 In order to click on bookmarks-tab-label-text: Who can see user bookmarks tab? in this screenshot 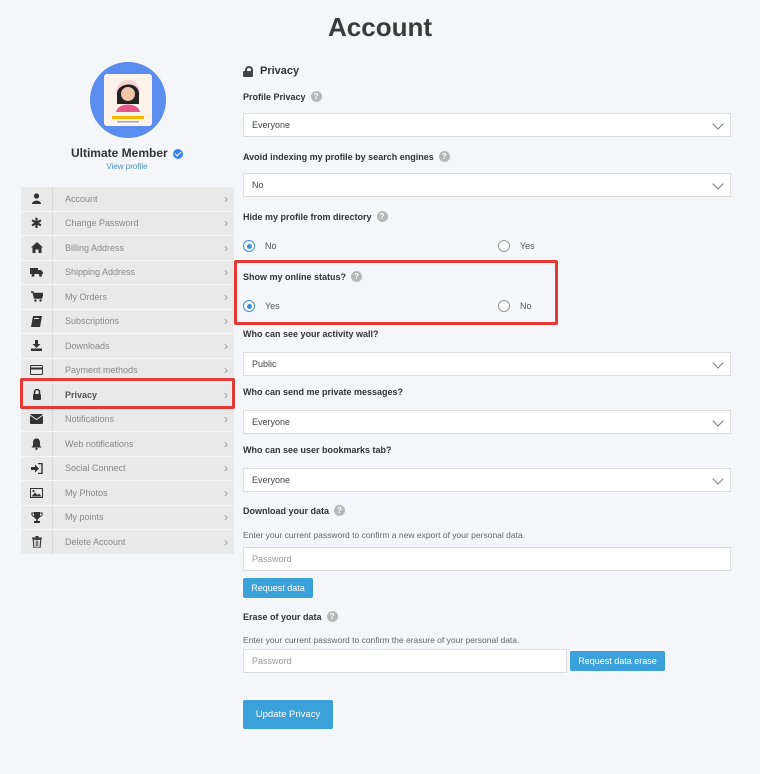, I will do `click(317, 450)`.